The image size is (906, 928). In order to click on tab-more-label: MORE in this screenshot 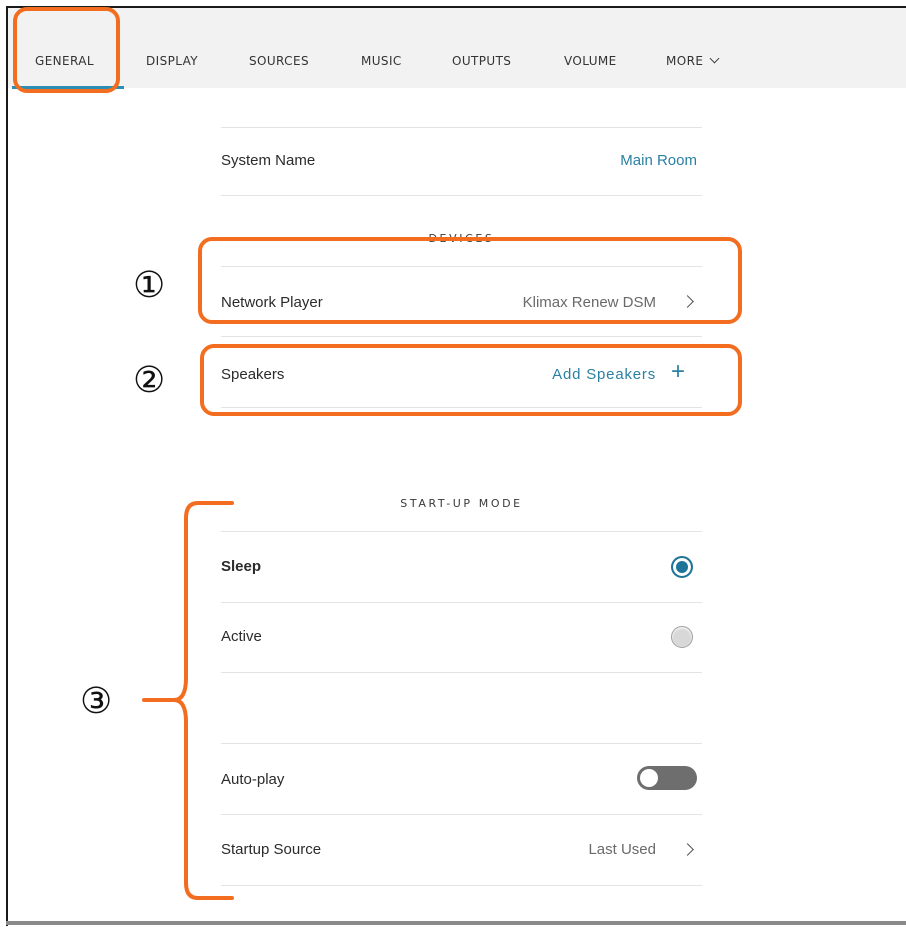, I will do `click(685, 61)`.